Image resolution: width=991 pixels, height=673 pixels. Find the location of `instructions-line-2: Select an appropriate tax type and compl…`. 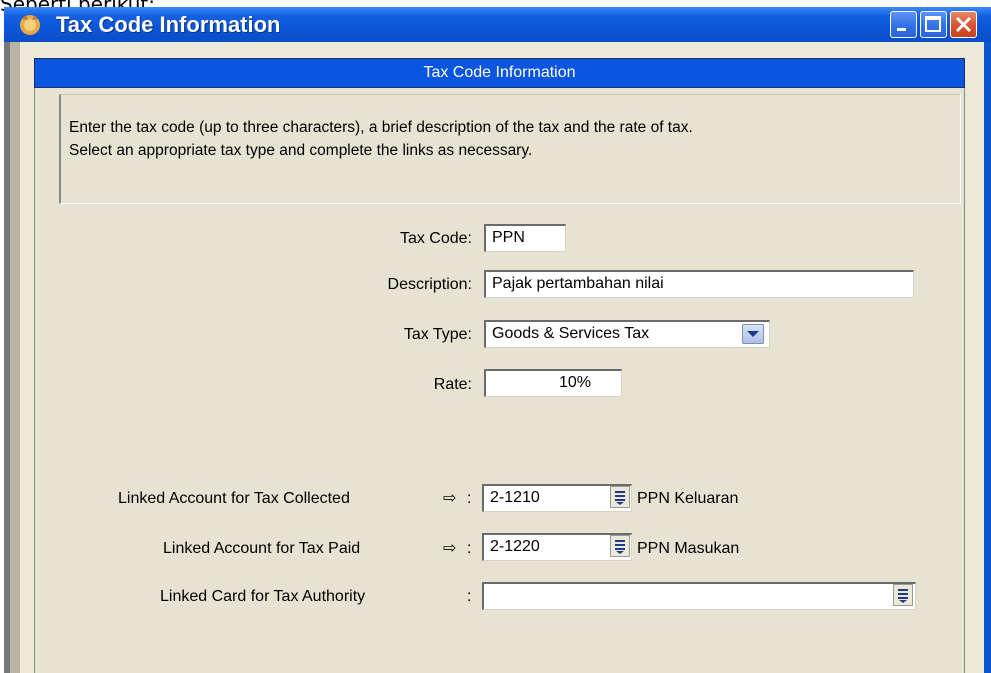

instructions-line-2: Select an appropriate tax type and compl… is located at coordinates (301, 150).